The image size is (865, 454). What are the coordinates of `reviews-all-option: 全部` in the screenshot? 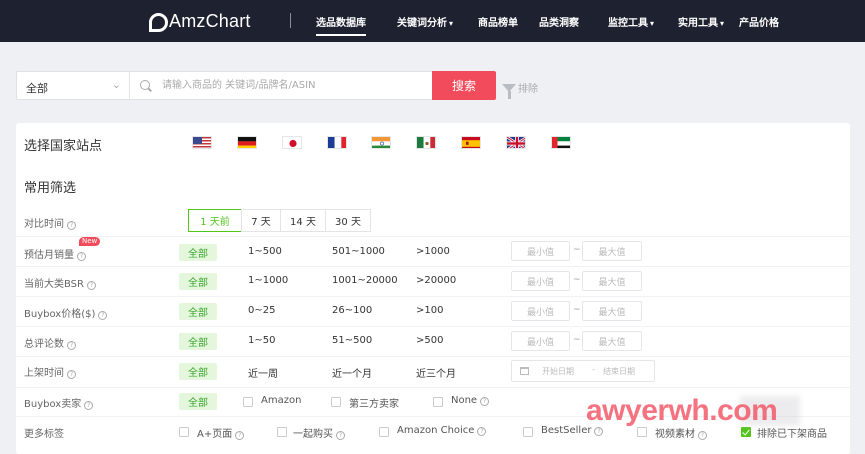 It's located at (198, 341).